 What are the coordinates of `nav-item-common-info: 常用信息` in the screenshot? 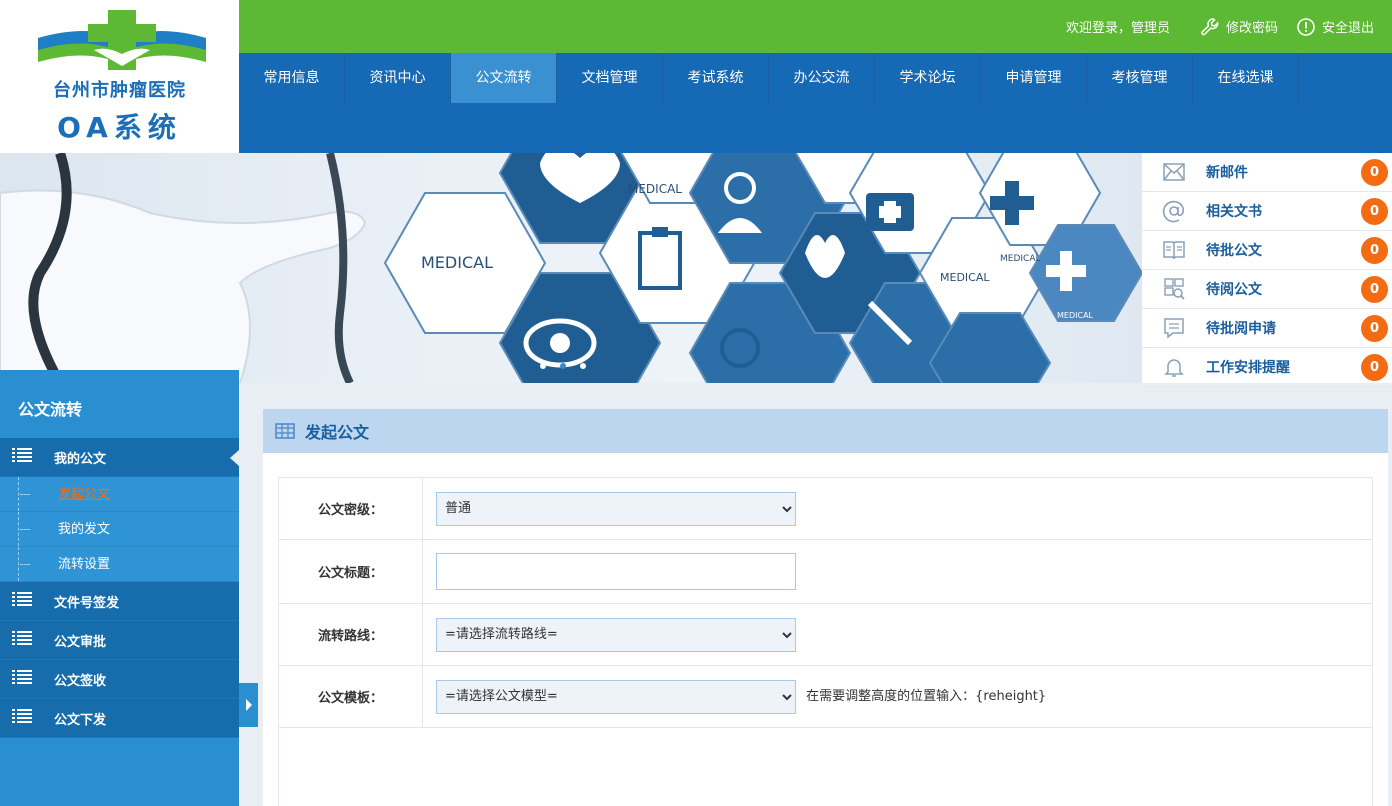 It's located at (292, 78).